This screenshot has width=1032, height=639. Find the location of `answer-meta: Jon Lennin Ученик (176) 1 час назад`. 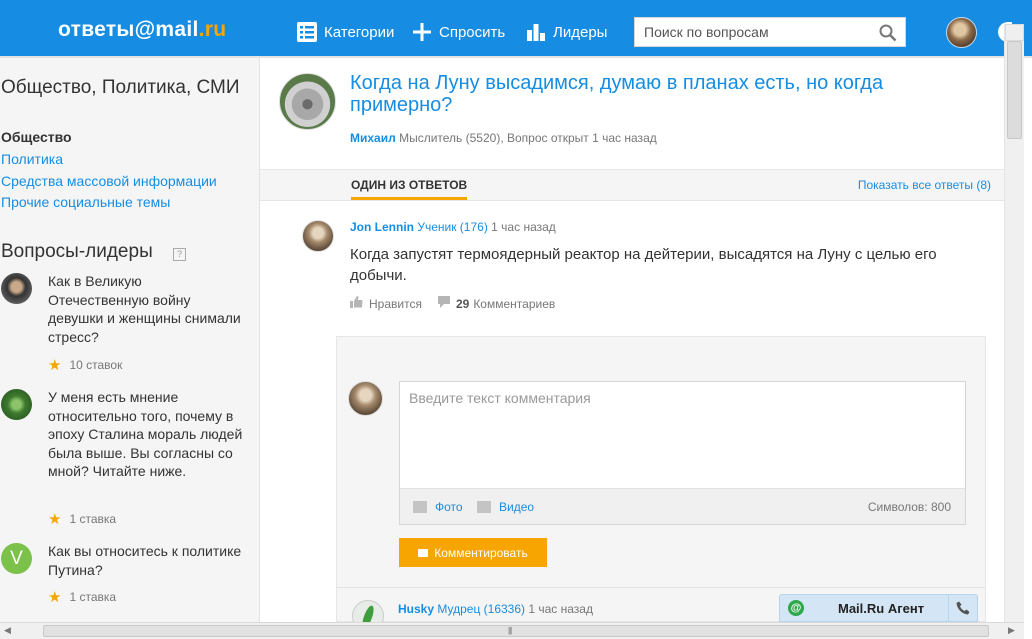

answer-meta: Jon Lennin Ученик (176) 1 час назад is located at coordinates (453, 227).